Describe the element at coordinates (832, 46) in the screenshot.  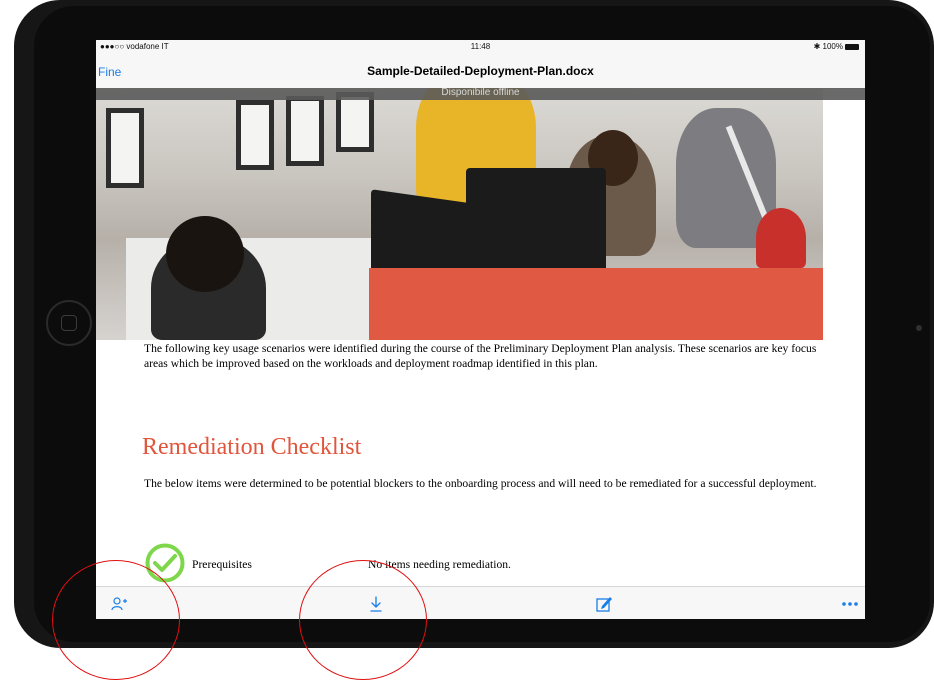
I see `battery-percent: 100%` at that location.